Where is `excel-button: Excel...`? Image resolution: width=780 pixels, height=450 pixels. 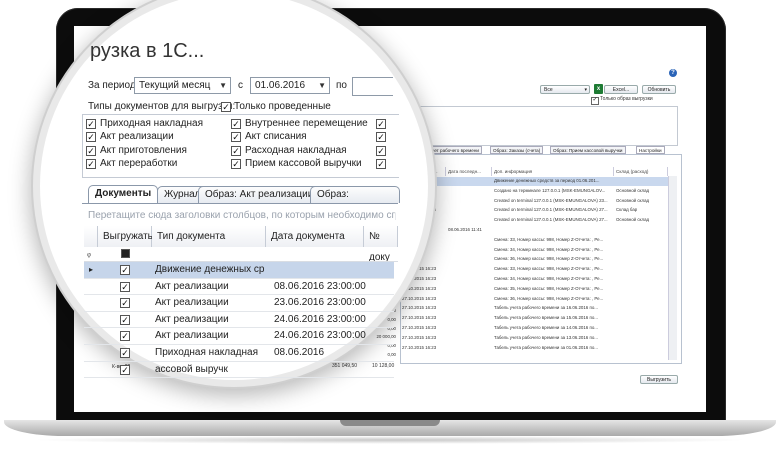 excel-button: Excel... is located at coordinates (621, 89).